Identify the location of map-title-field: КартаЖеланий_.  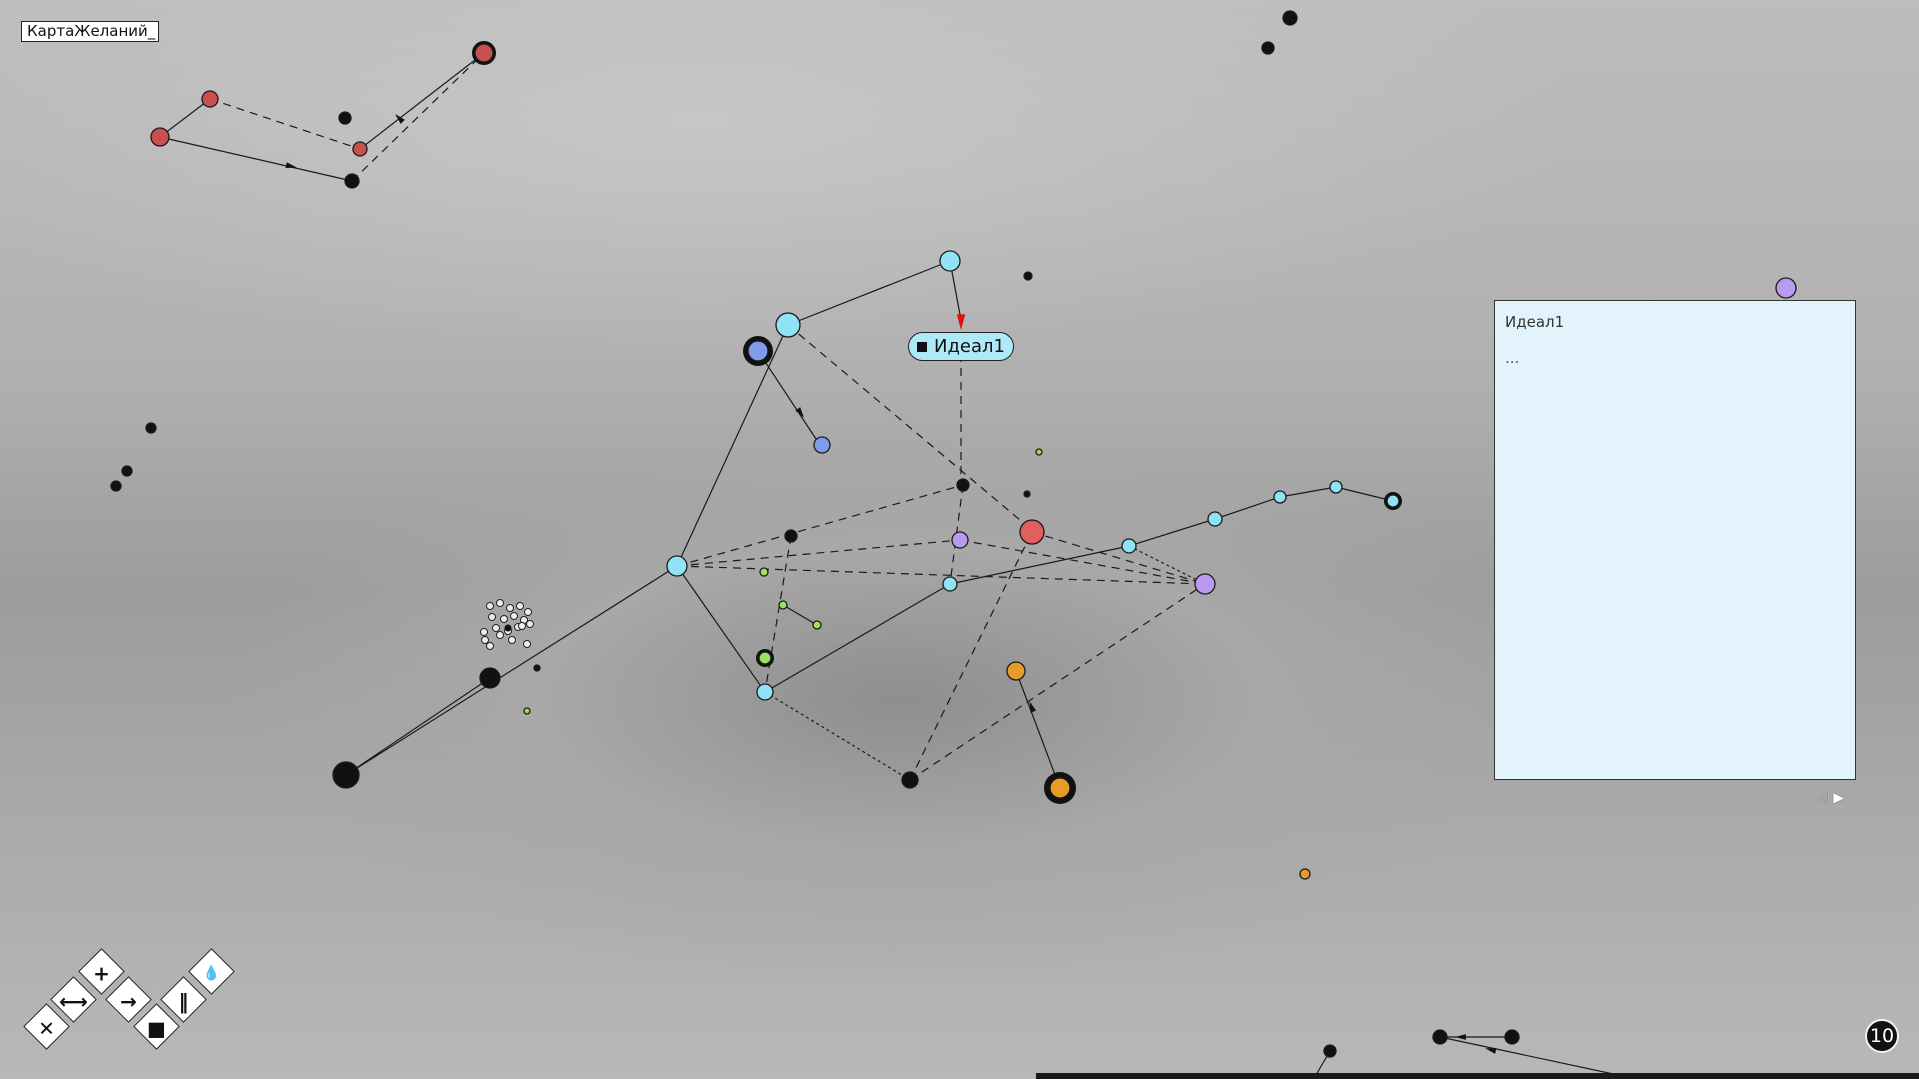
(90, 31).